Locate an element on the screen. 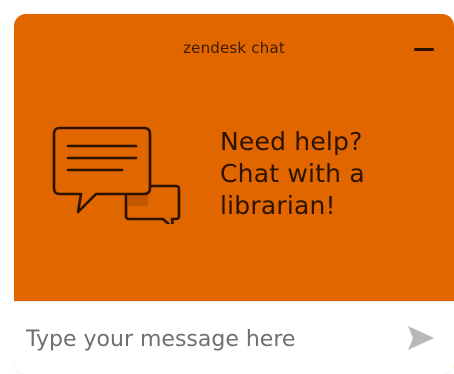  send-icon is located at coordinates (421, 338).